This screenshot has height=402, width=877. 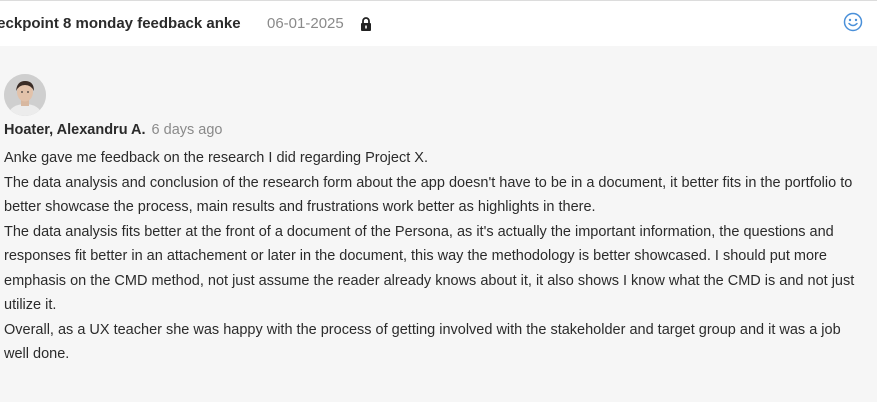 What do you see at coordinates (120, 23) in the screenshot?
I see `entry-title: heckpoint 8 monday feedback anke` at bounding box center [120, 23].